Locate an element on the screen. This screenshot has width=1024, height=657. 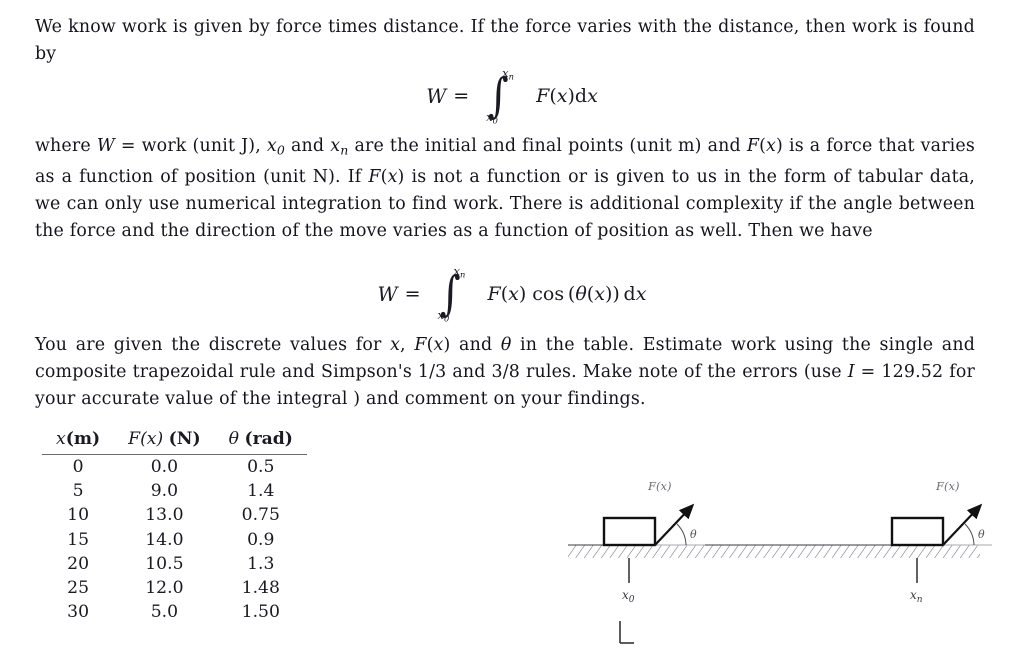
column-header-force: F(x) (N) is located at coordinates (164, 439).